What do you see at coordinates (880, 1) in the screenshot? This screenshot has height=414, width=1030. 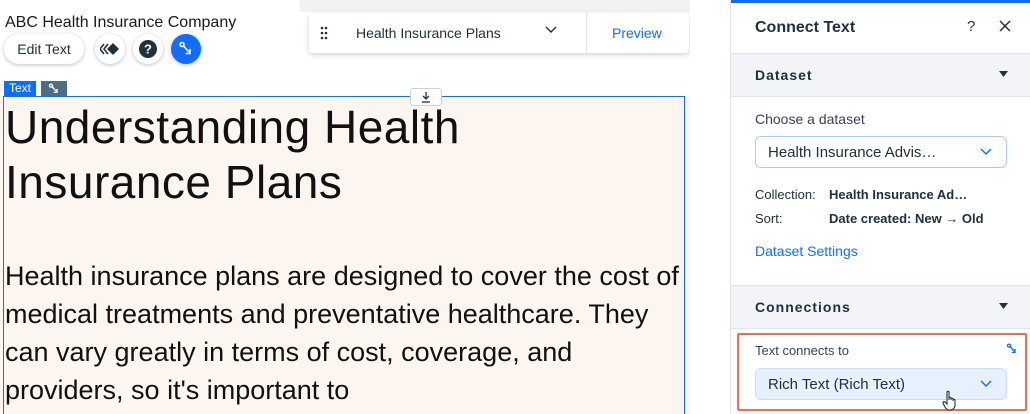 I see `panel-accent-line` at bounding box center [880, 1].